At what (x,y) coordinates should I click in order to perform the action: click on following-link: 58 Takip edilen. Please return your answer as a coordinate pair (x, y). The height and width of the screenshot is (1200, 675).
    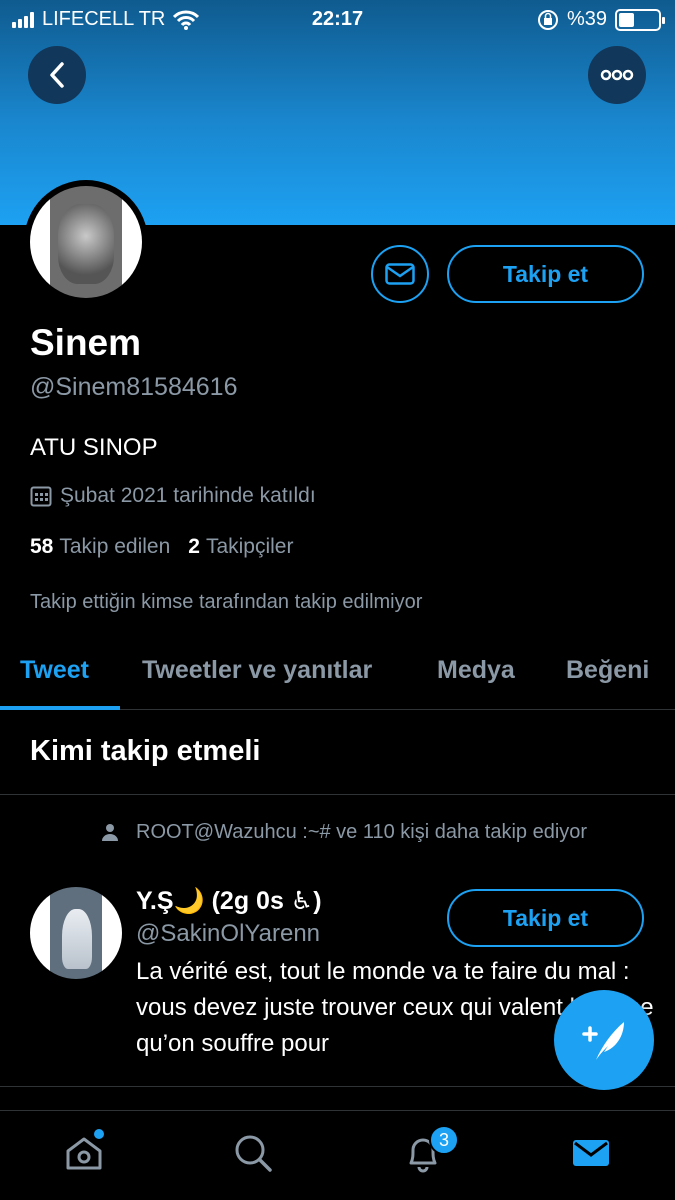
    Looking at the image, I should click on (100, 547).